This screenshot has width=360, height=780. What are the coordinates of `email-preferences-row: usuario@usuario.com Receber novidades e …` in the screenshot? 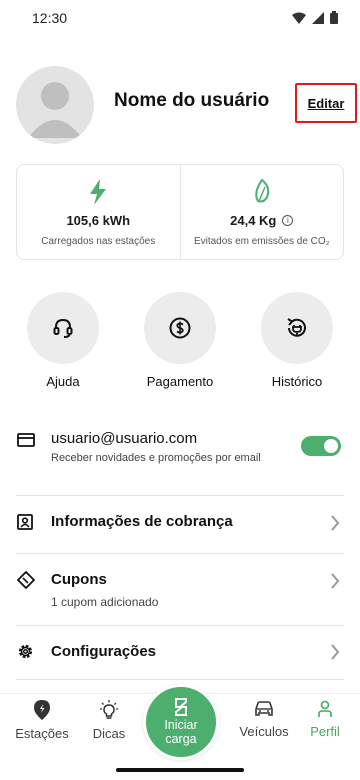 It's located at (180, 452).